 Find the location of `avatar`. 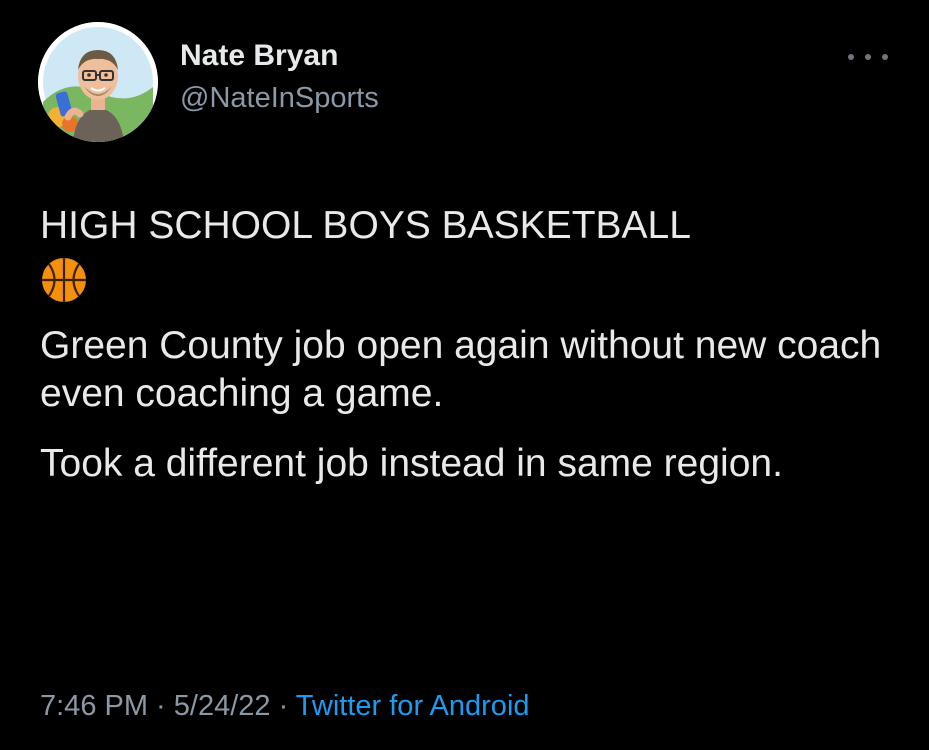

avatar is located at coordinates (98, 82).